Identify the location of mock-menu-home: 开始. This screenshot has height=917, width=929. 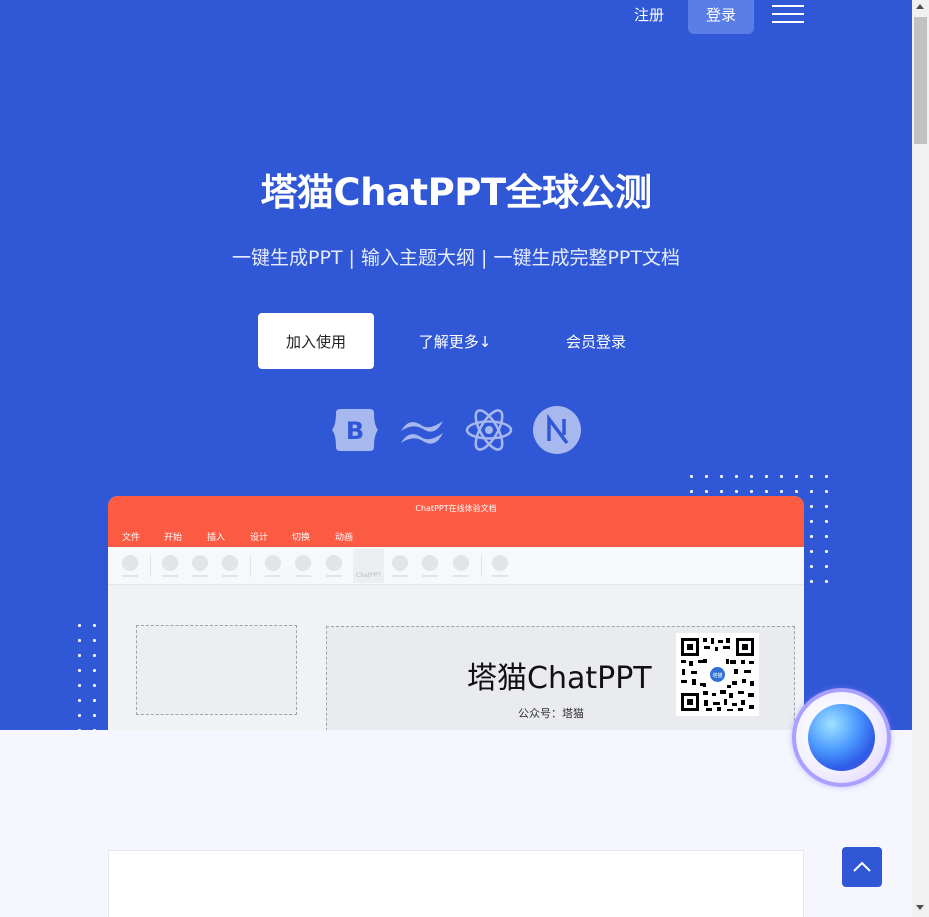
(173, 536).